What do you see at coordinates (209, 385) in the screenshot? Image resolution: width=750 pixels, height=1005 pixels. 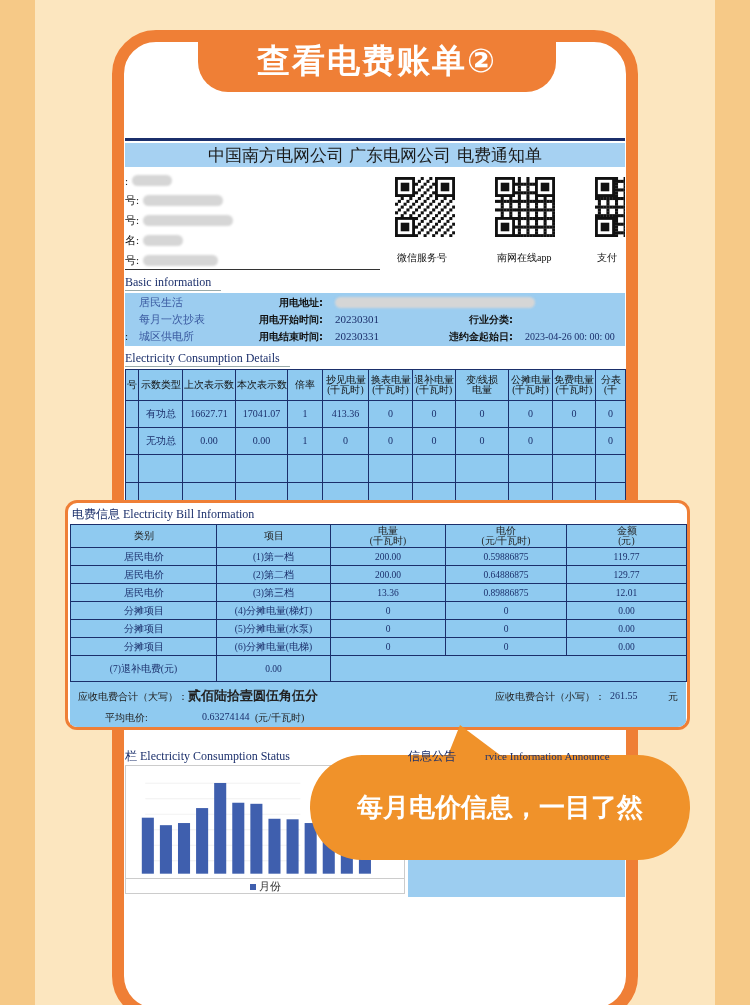 I see `column-header: 上次表示数` at bounding box center [209, 385].